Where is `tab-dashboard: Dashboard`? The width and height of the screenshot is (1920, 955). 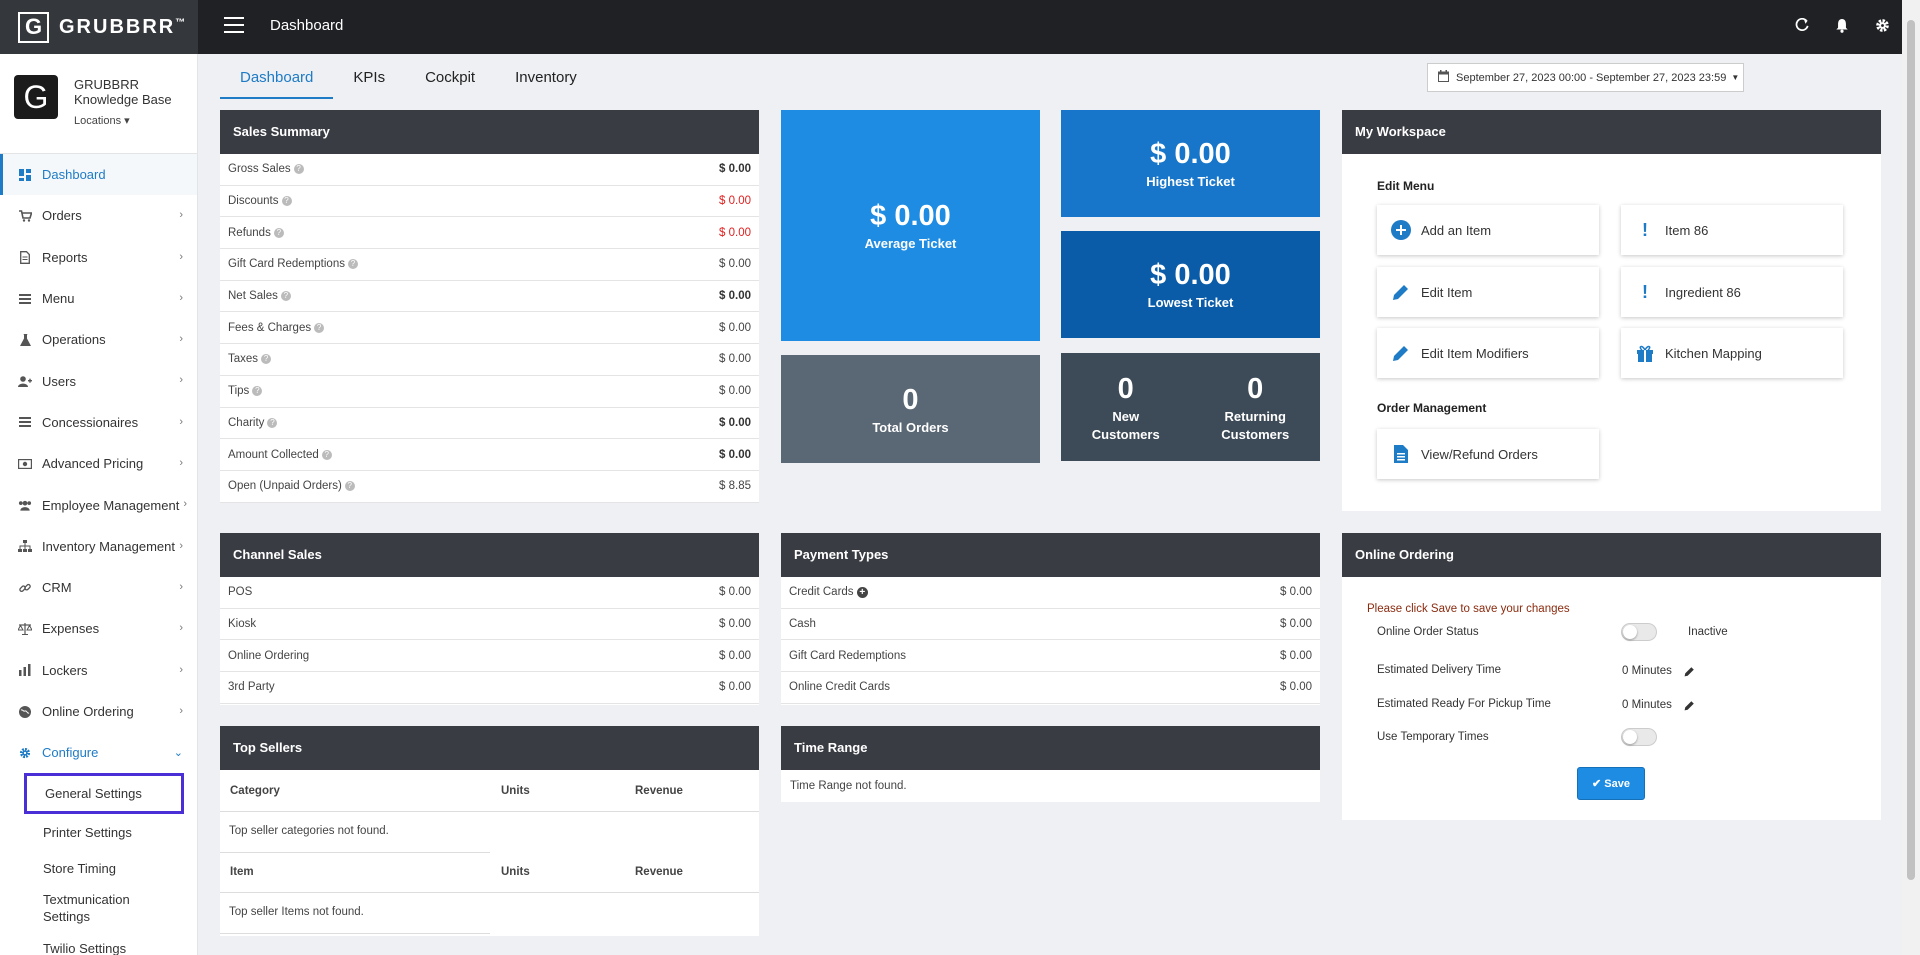 tab-dashboard: Dashboard is located at coordinates (277, 81).